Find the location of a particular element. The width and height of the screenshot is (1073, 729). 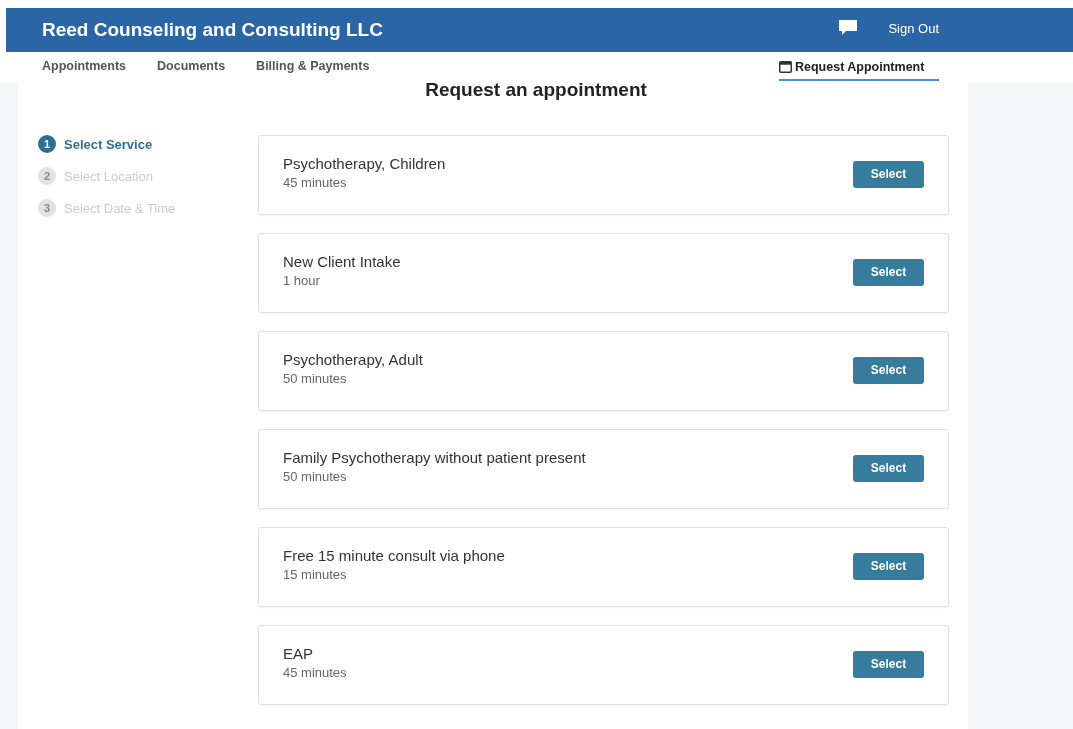

calendar-icon is located at coordinates (785, 66).